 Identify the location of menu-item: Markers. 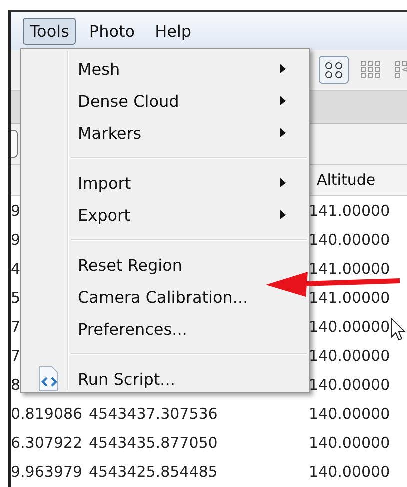
(165, 133).